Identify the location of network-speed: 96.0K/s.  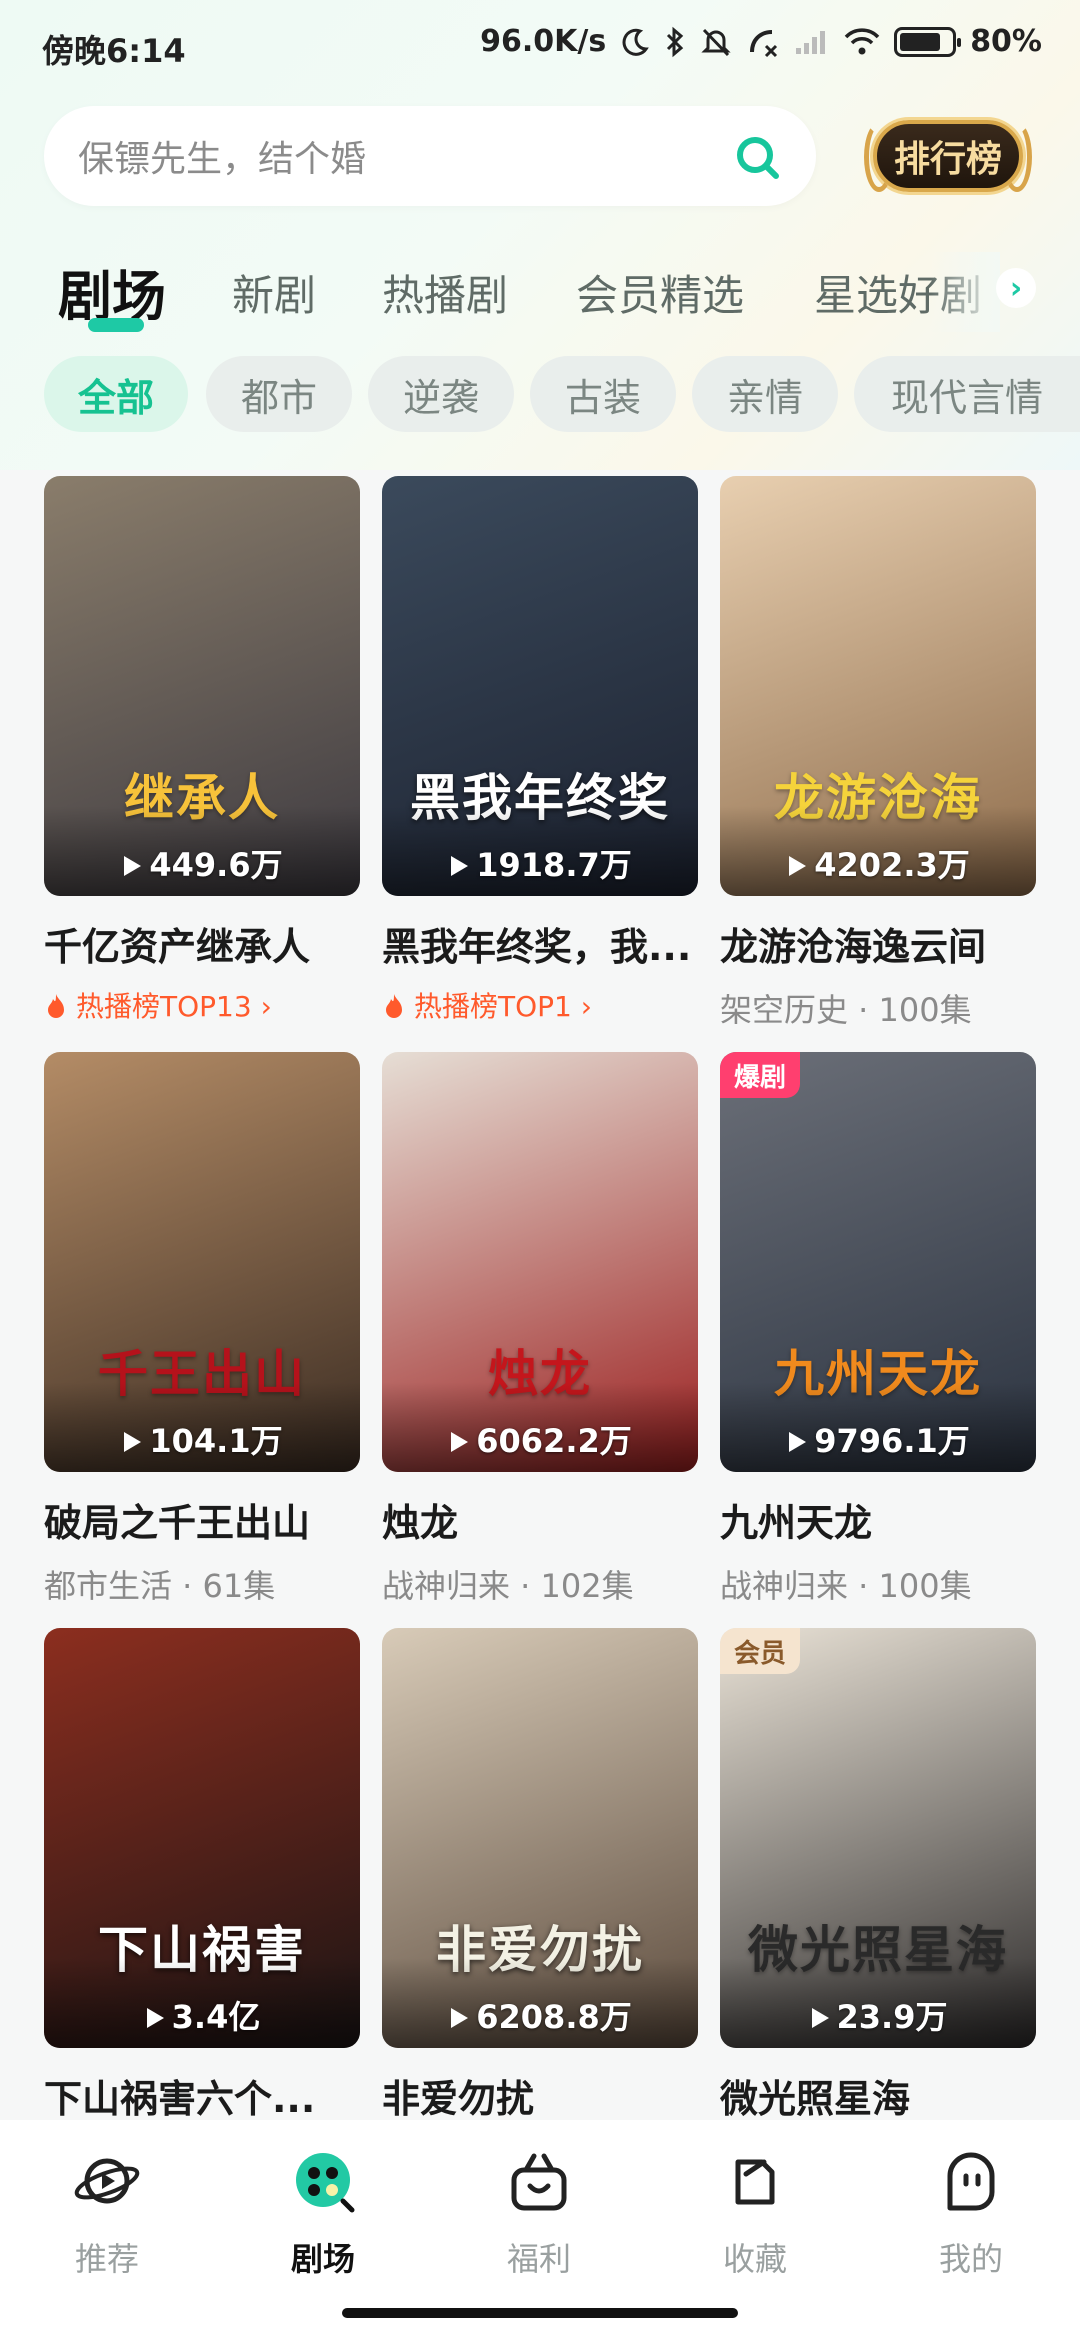
(543, 41).